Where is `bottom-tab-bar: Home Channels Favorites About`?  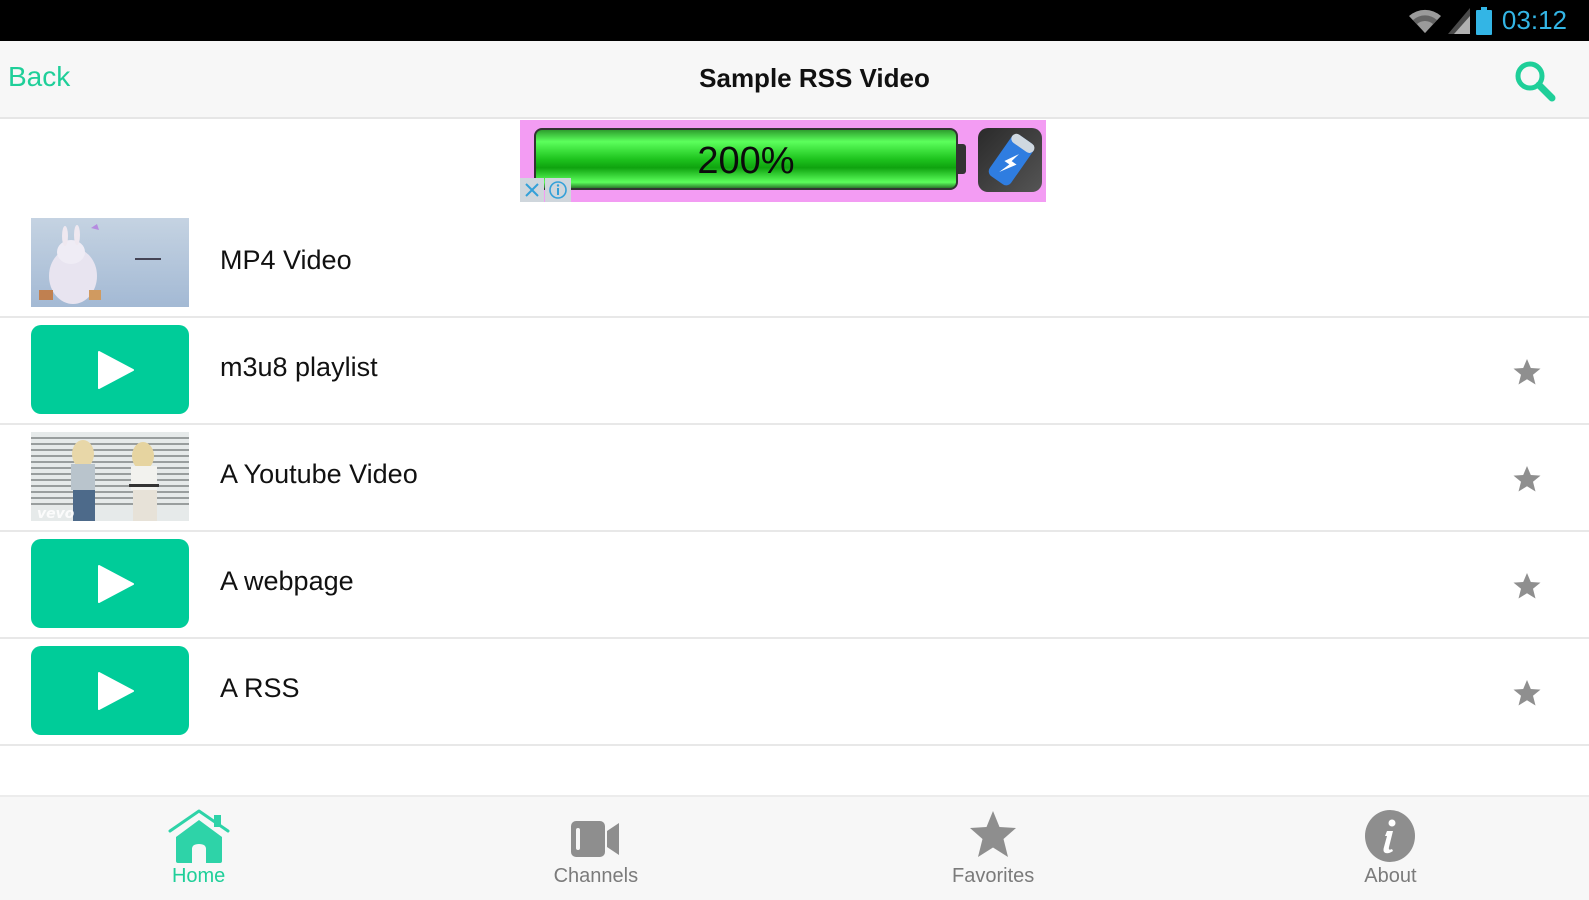
bottom-tab-bar: Home Channels Favorites About is located at coordinates (794, 847).